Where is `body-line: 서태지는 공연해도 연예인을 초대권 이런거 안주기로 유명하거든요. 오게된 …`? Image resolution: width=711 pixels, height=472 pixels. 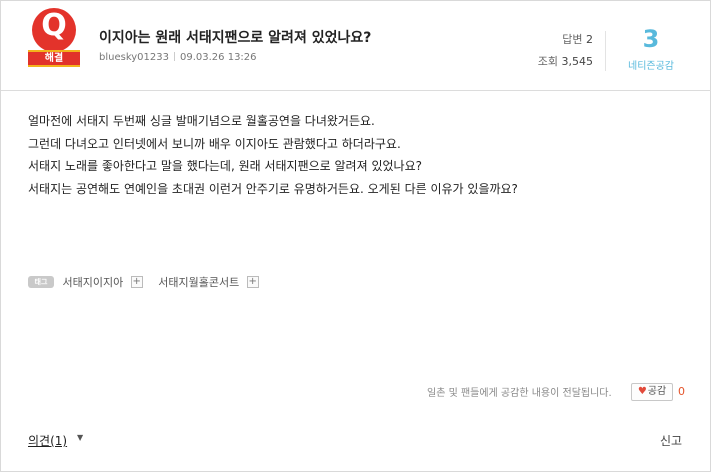 body-line: 서태지는 공연해도 연예인을 초대권 이런거 안주기로 유명하거든요. 오게된 … is located at coordinates (273, 188).